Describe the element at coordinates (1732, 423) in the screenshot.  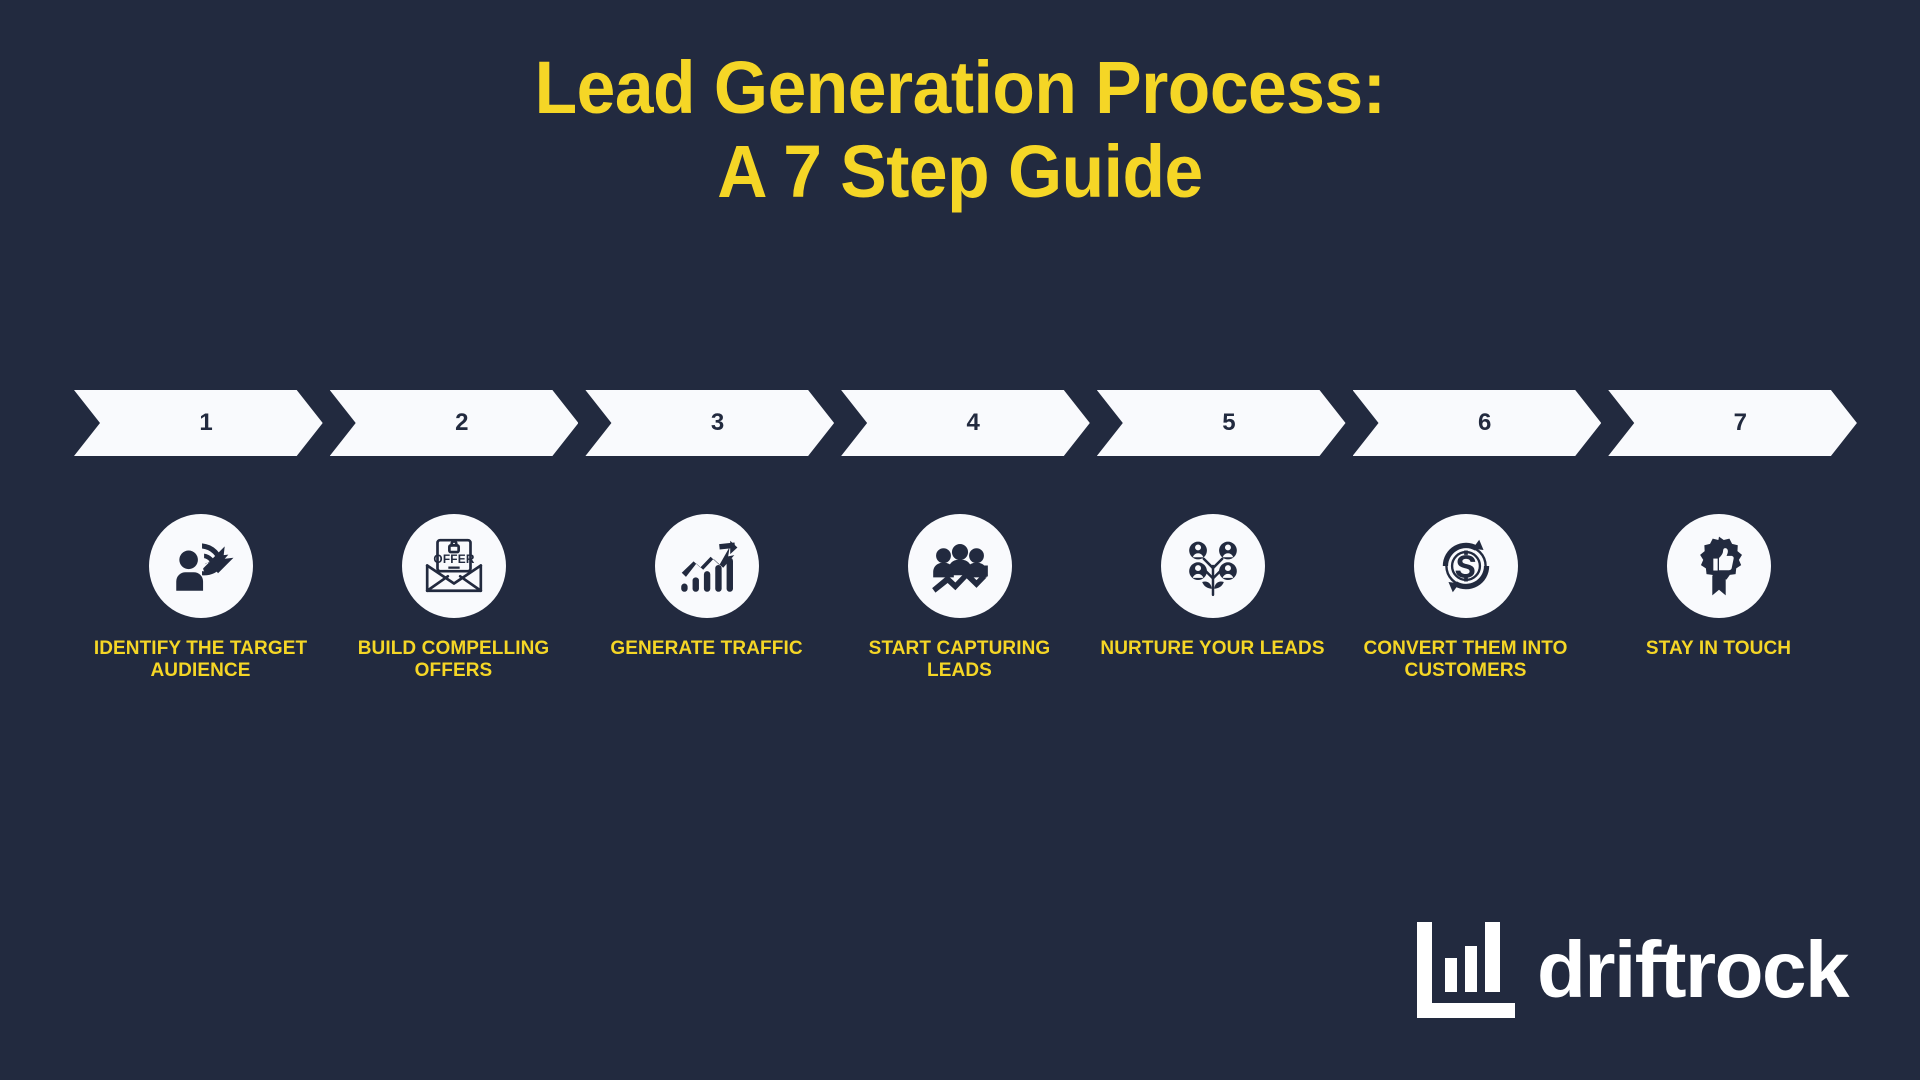
I see `step-chevron-7: 7` at that location.